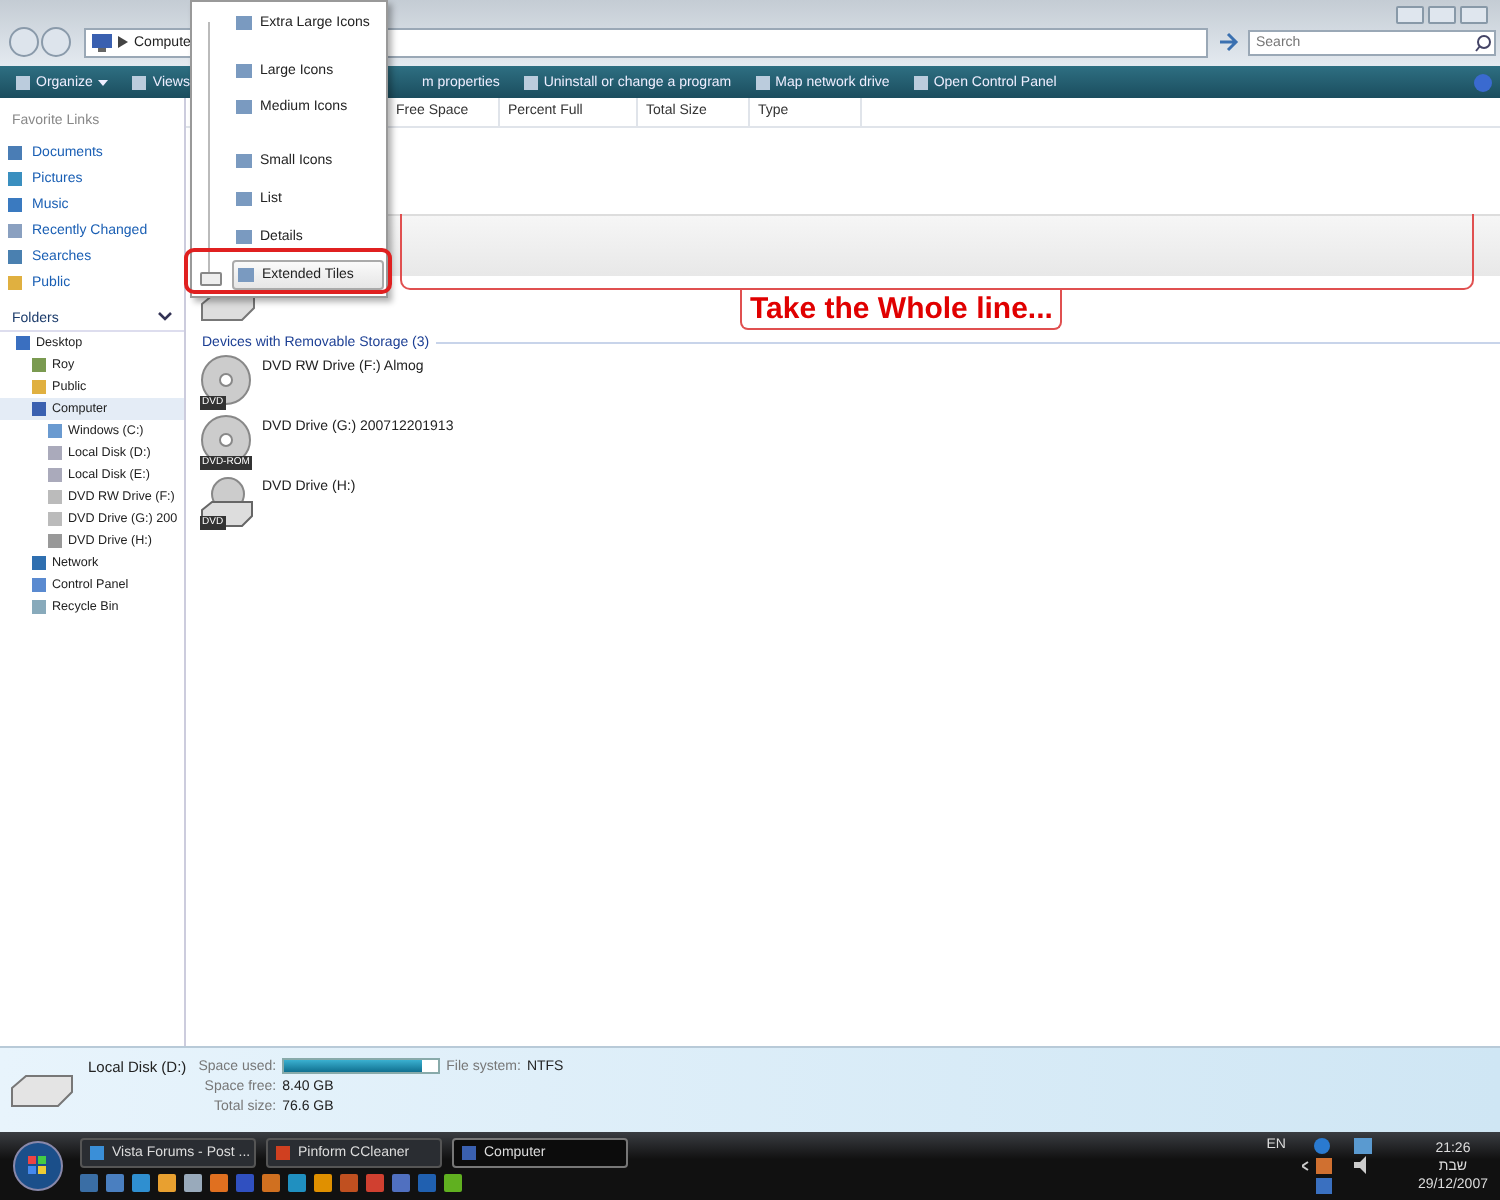 This screenshot has width=1500, height=1200. Describe the element at coordinates (123, 42) in the screenshot. I see `chevron-right-icon` at that location.